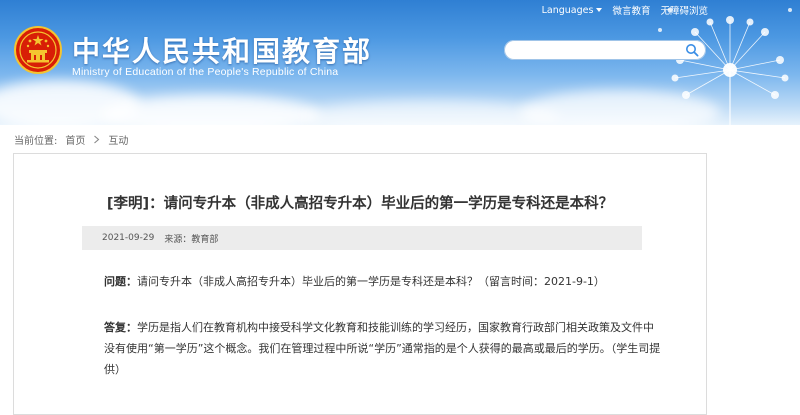 The width and height of the screenshot is (800, 415). I want to click on breadcrumb-interaction: 互动, so click(118, 139).